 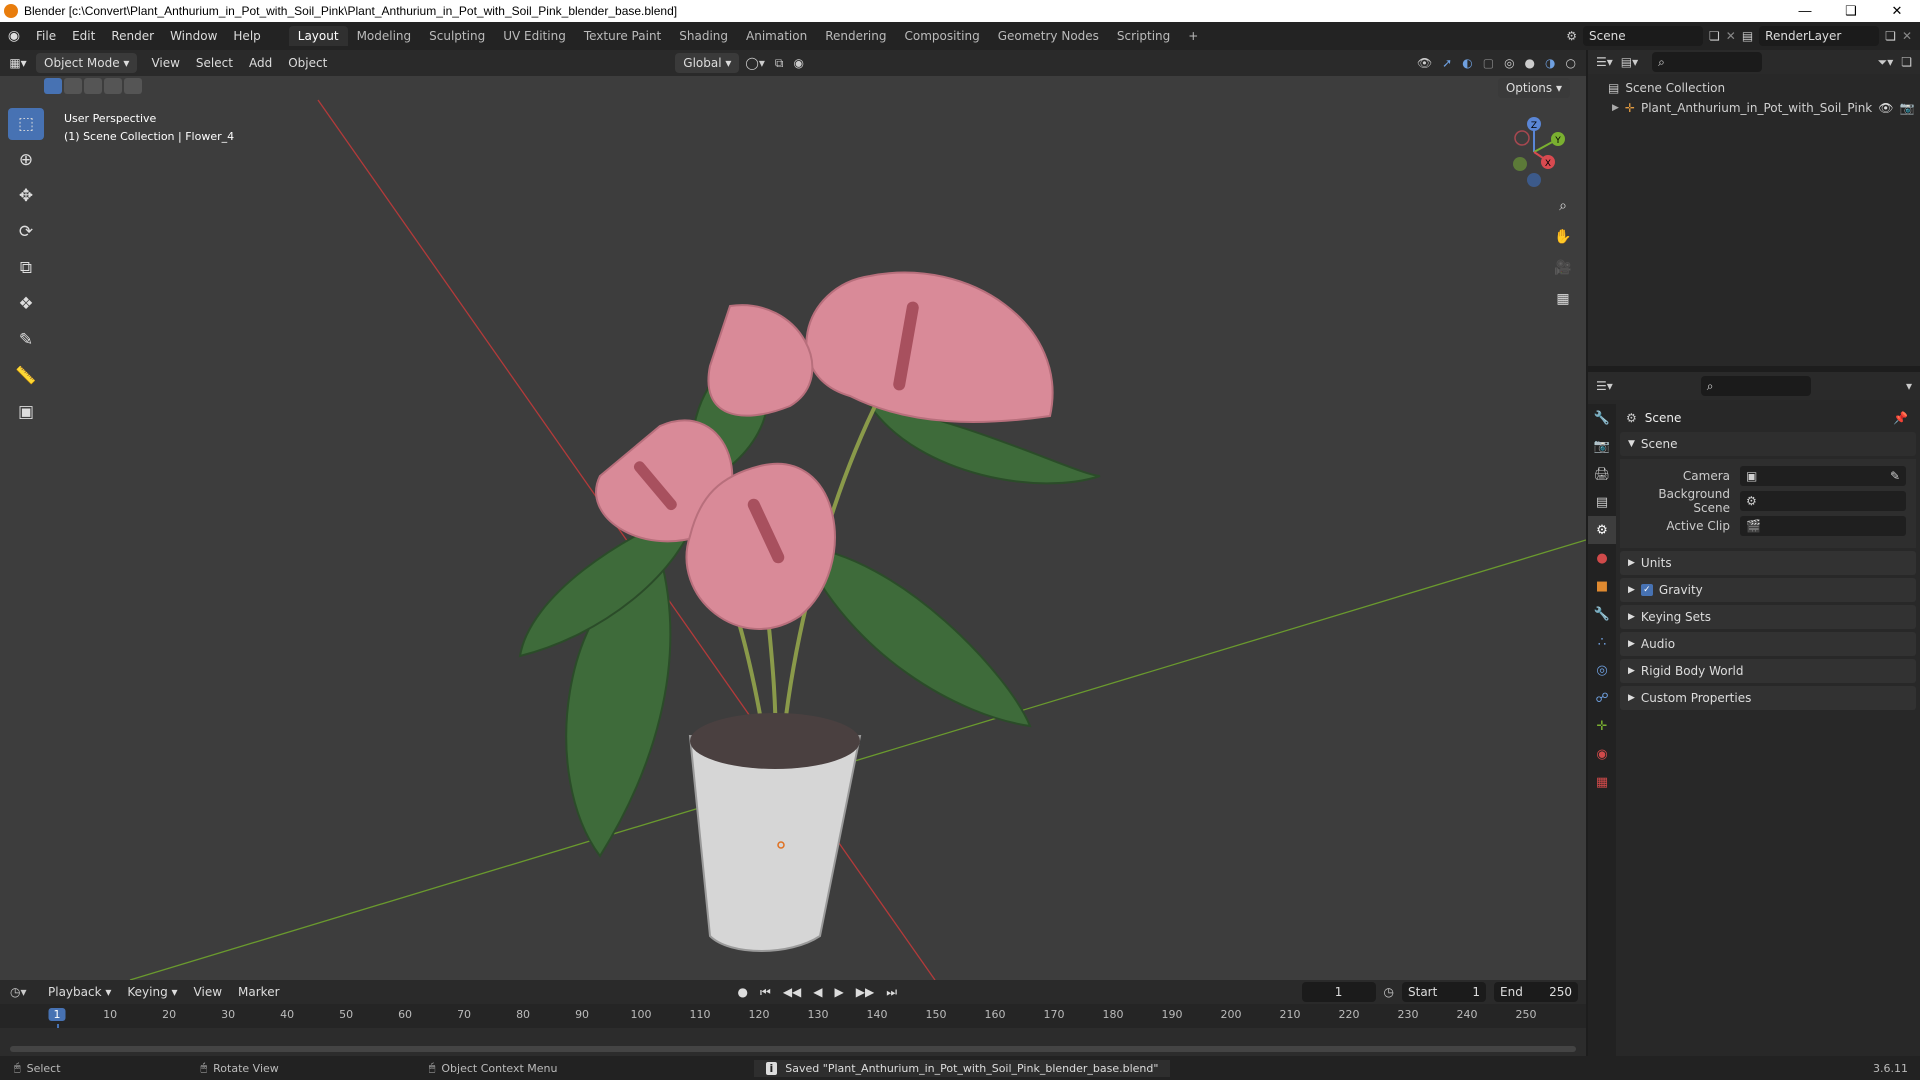 I want to click on preview-range-icon: ◷, so click(x=1389, y=992).